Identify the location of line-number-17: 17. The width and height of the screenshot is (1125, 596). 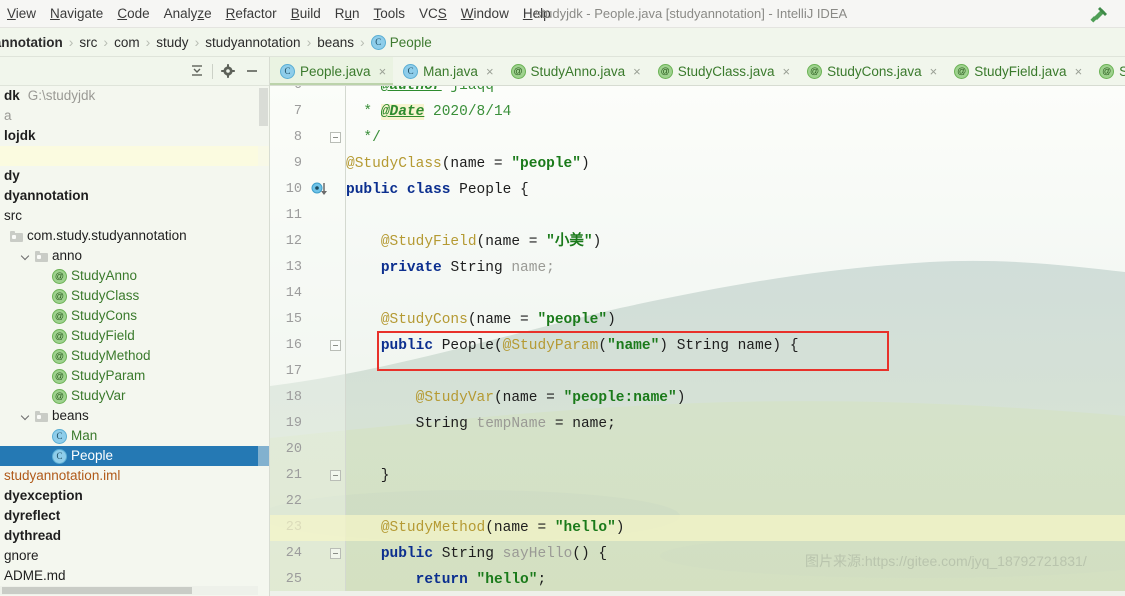
(293, 371).